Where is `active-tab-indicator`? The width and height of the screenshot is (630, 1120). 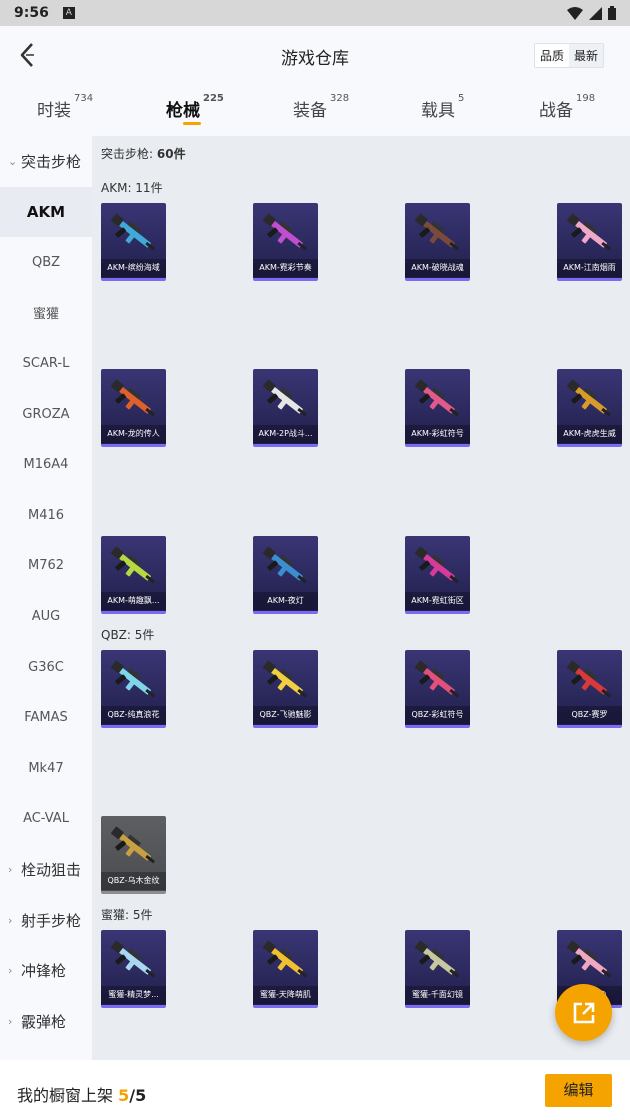 active-tab-indicator is located at coordinates (192, 123).